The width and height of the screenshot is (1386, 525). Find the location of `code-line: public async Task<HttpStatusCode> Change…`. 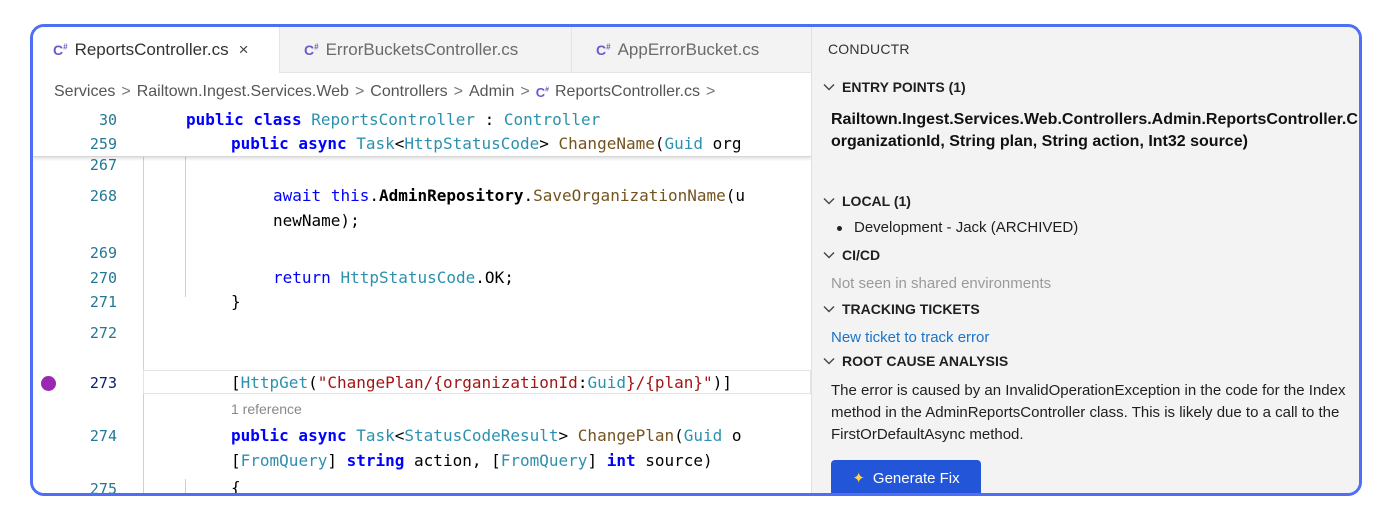

code-line: public async Task<HttpStatusCode> Change… is located at coordinates (486, 143).